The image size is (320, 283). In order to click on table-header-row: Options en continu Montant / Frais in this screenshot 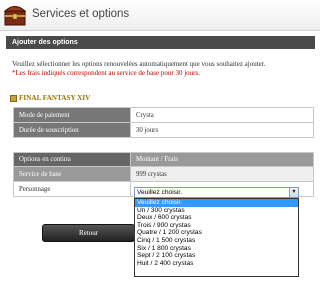, I will do `click(163, 159)`.